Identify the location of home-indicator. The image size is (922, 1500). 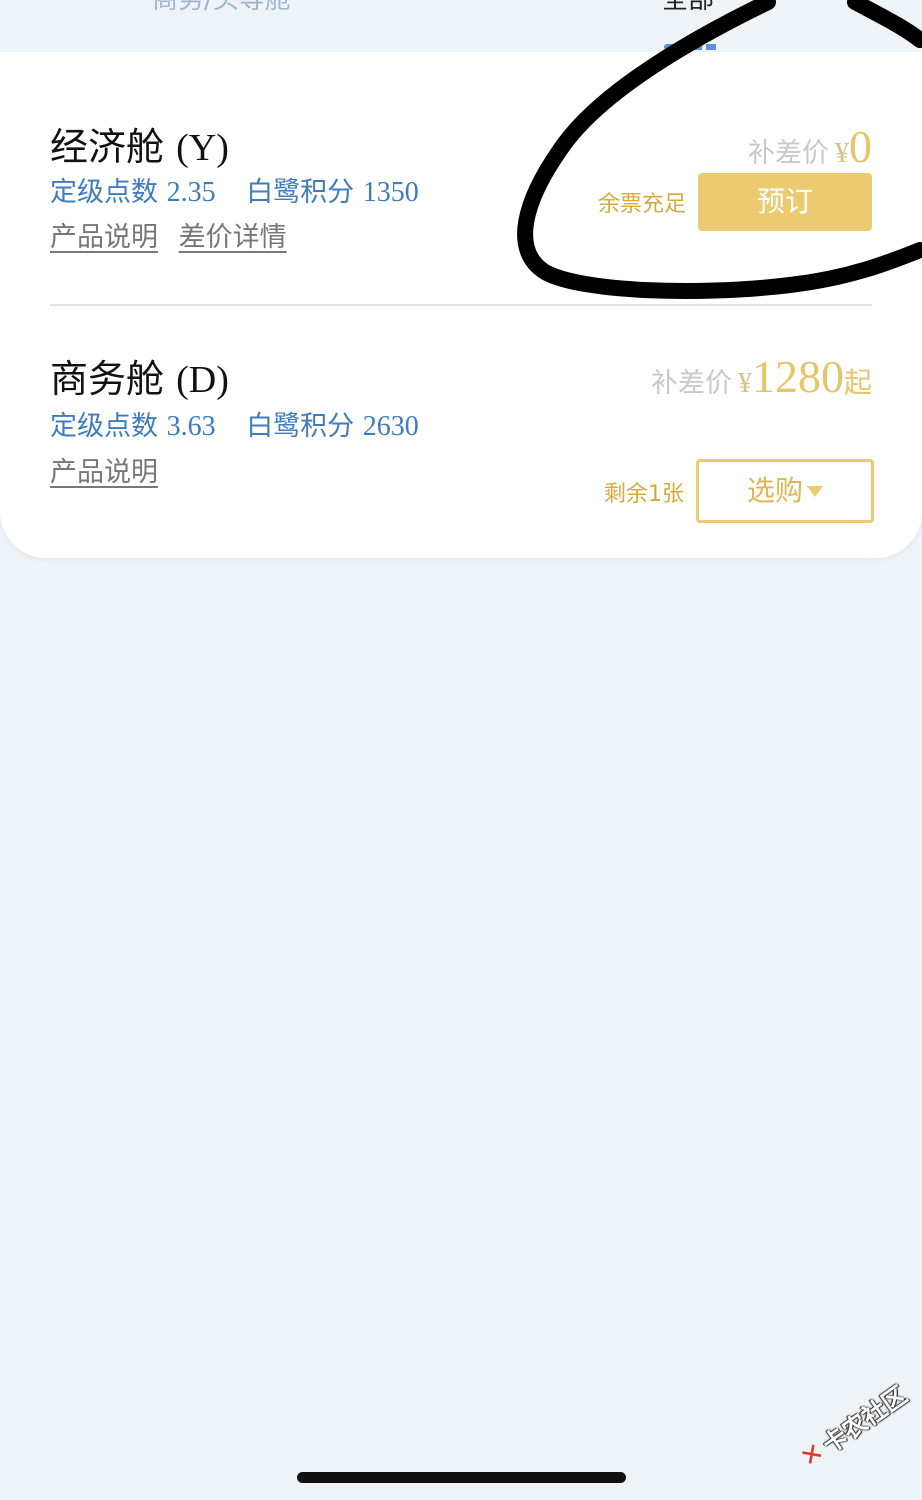
(461, 1477).